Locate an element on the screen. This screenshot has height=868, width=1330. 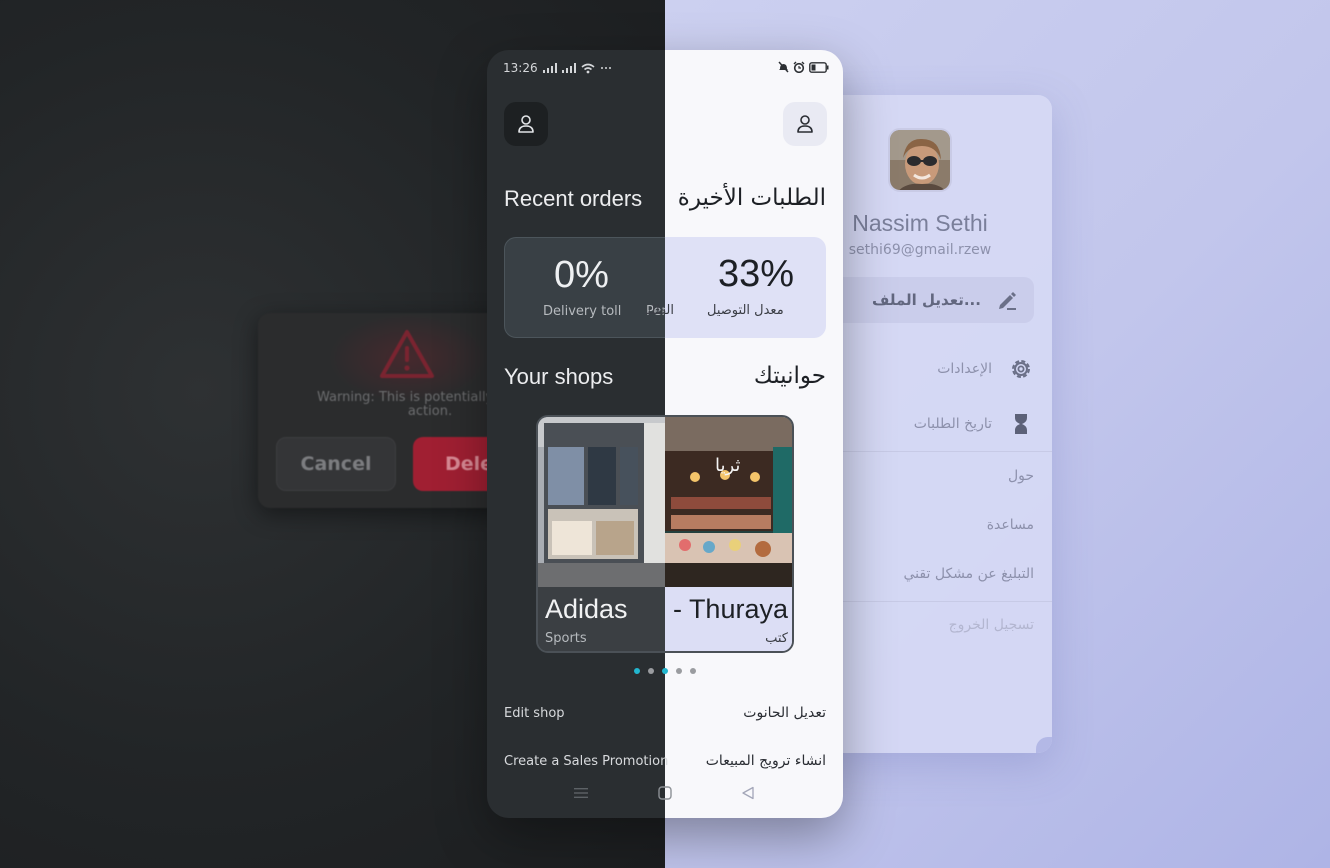
delivery-rate-value: 33% is located at coordinates (756, 274).